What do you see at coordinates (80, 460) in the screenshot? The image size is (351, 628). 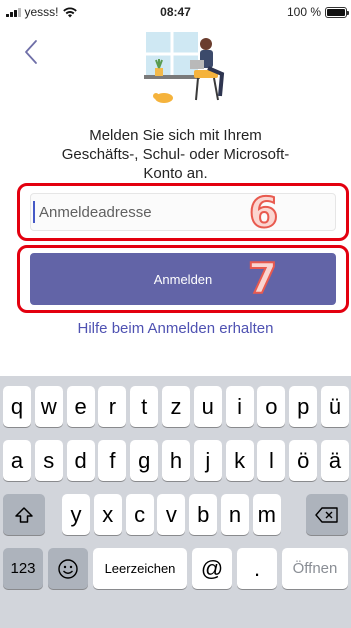 I see `key-d: d` at bounding box center [80, 460].